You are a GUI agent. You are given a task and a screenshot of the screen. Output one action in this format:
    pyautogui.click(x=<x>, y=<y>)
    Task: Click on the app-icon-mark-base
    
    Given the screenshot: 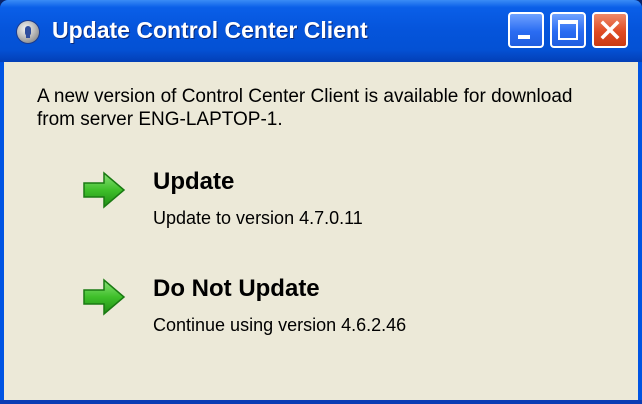 What is the action you would take?
    pyautogui.click(x=28, y=36)
    